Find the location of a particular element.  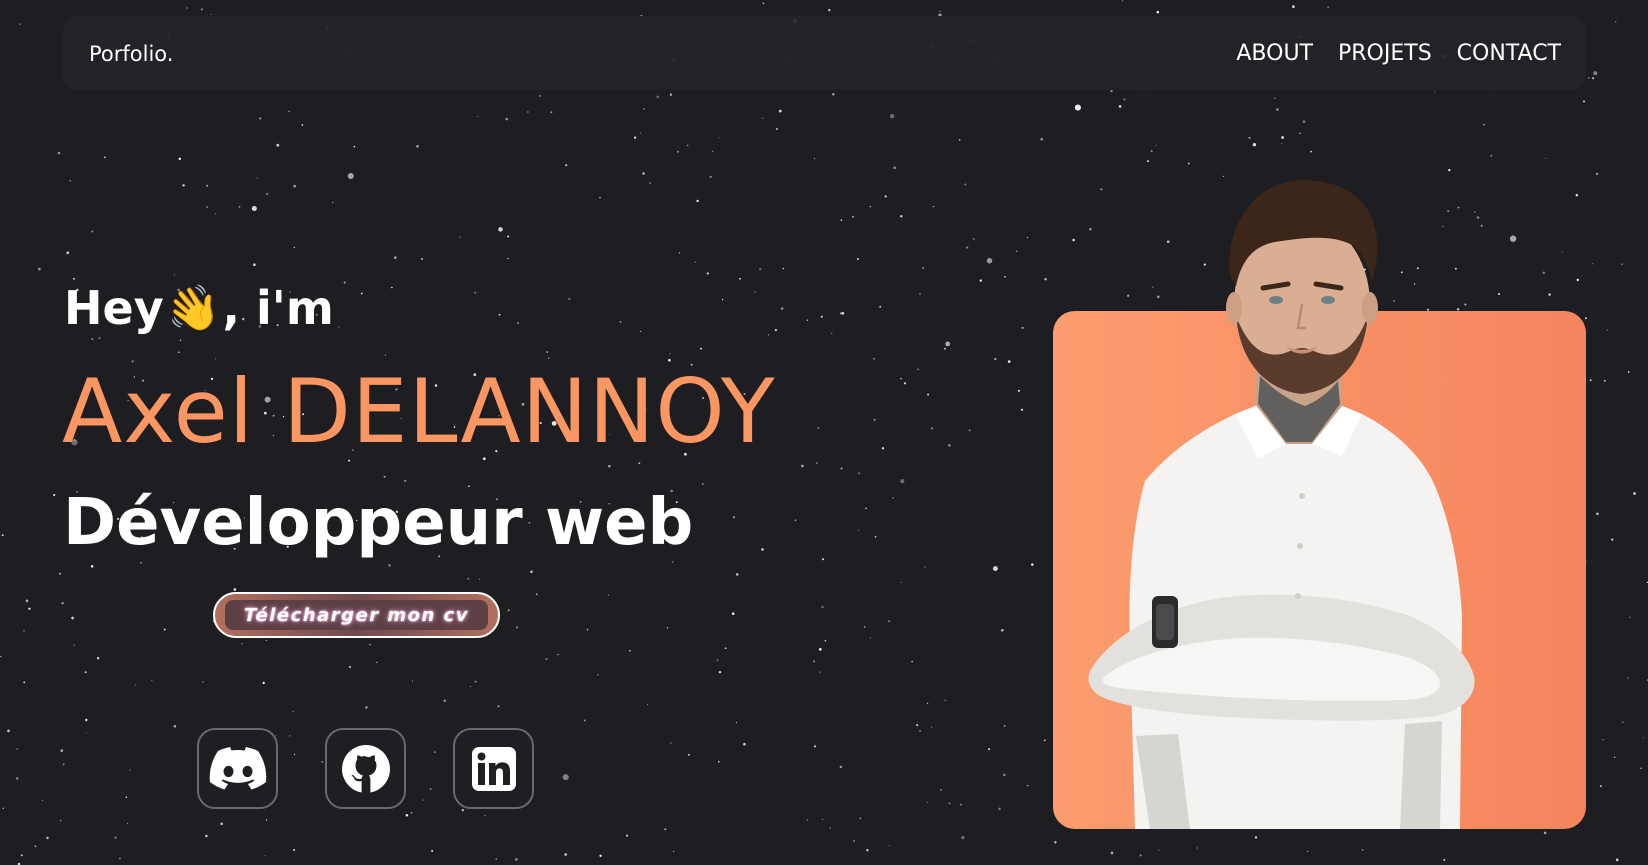

download-cv-button: Télécharger mon cv is located at coordinates (356, 615).